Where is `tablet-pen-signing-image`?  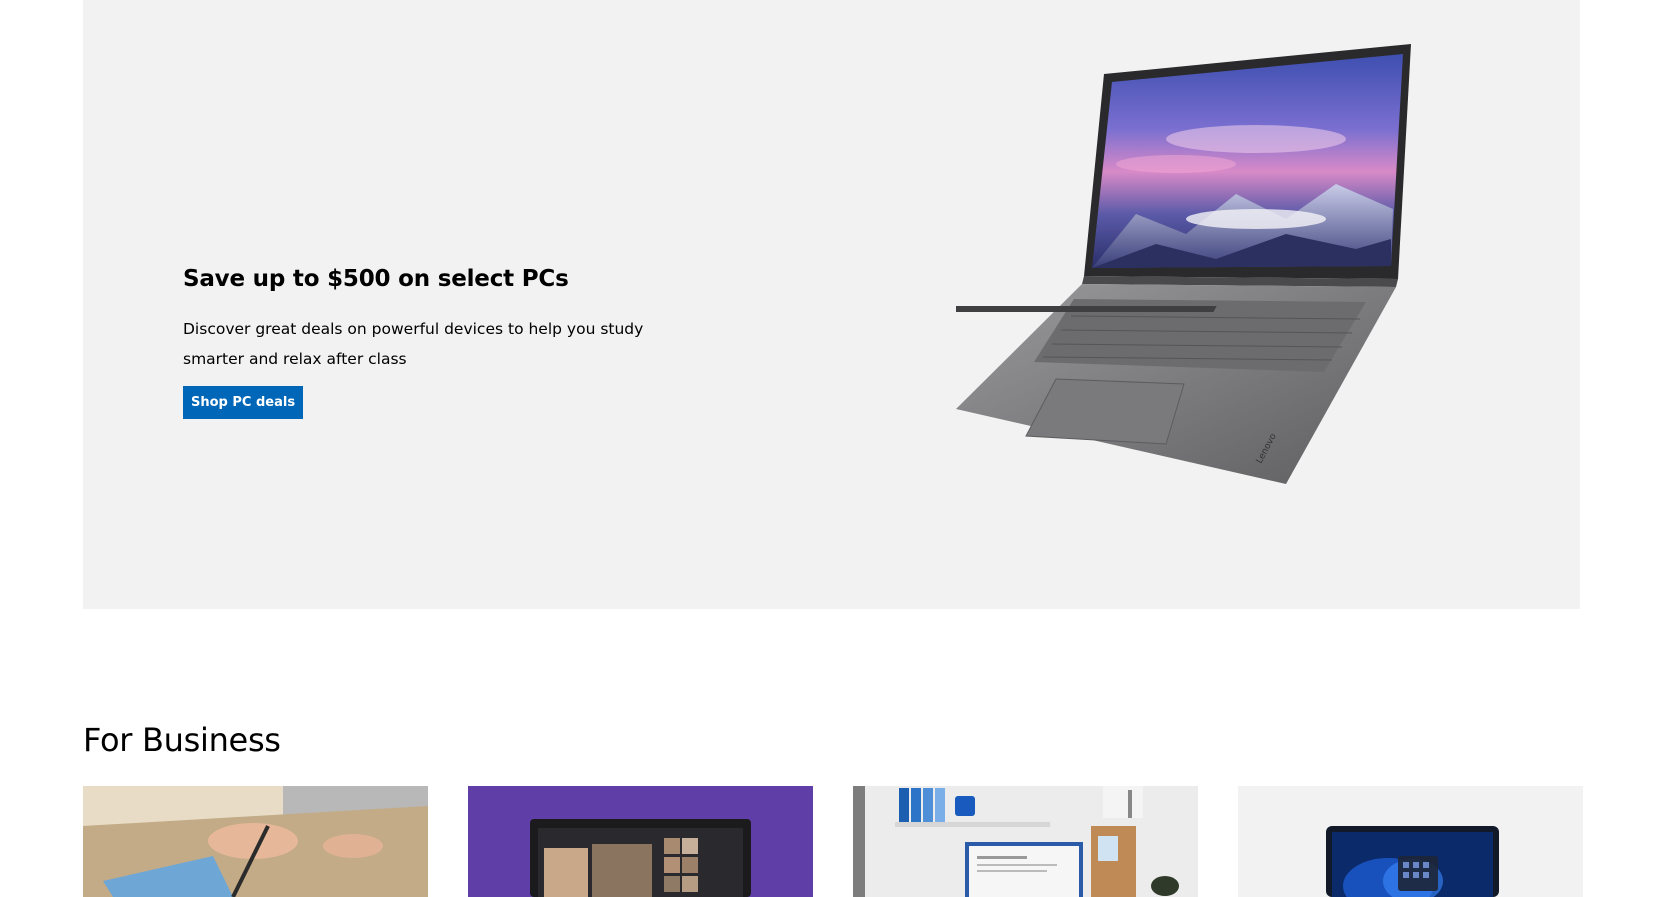 tablet-pen-signing-image is located at coordinates (255, 841).